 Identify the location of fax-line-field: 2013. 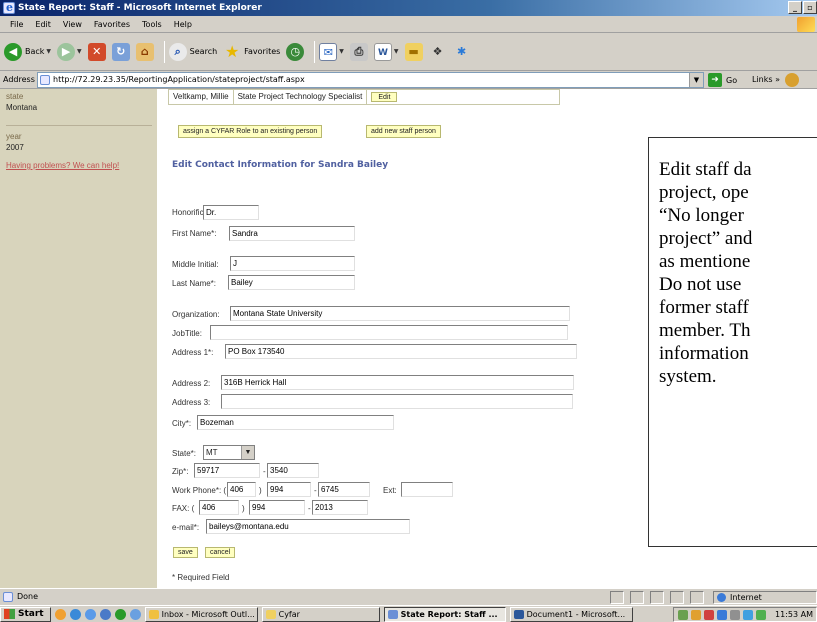
(340, 507).